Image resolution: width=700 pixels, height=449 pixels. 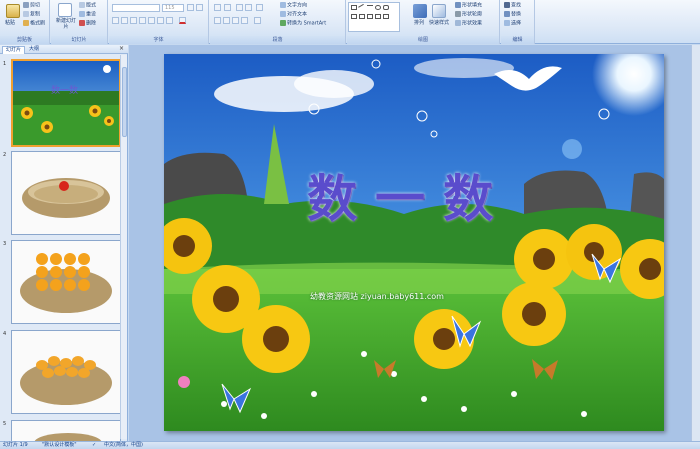 I want to click on smartart-button: 转换为 SmartArt, so click(x=303, y=24).